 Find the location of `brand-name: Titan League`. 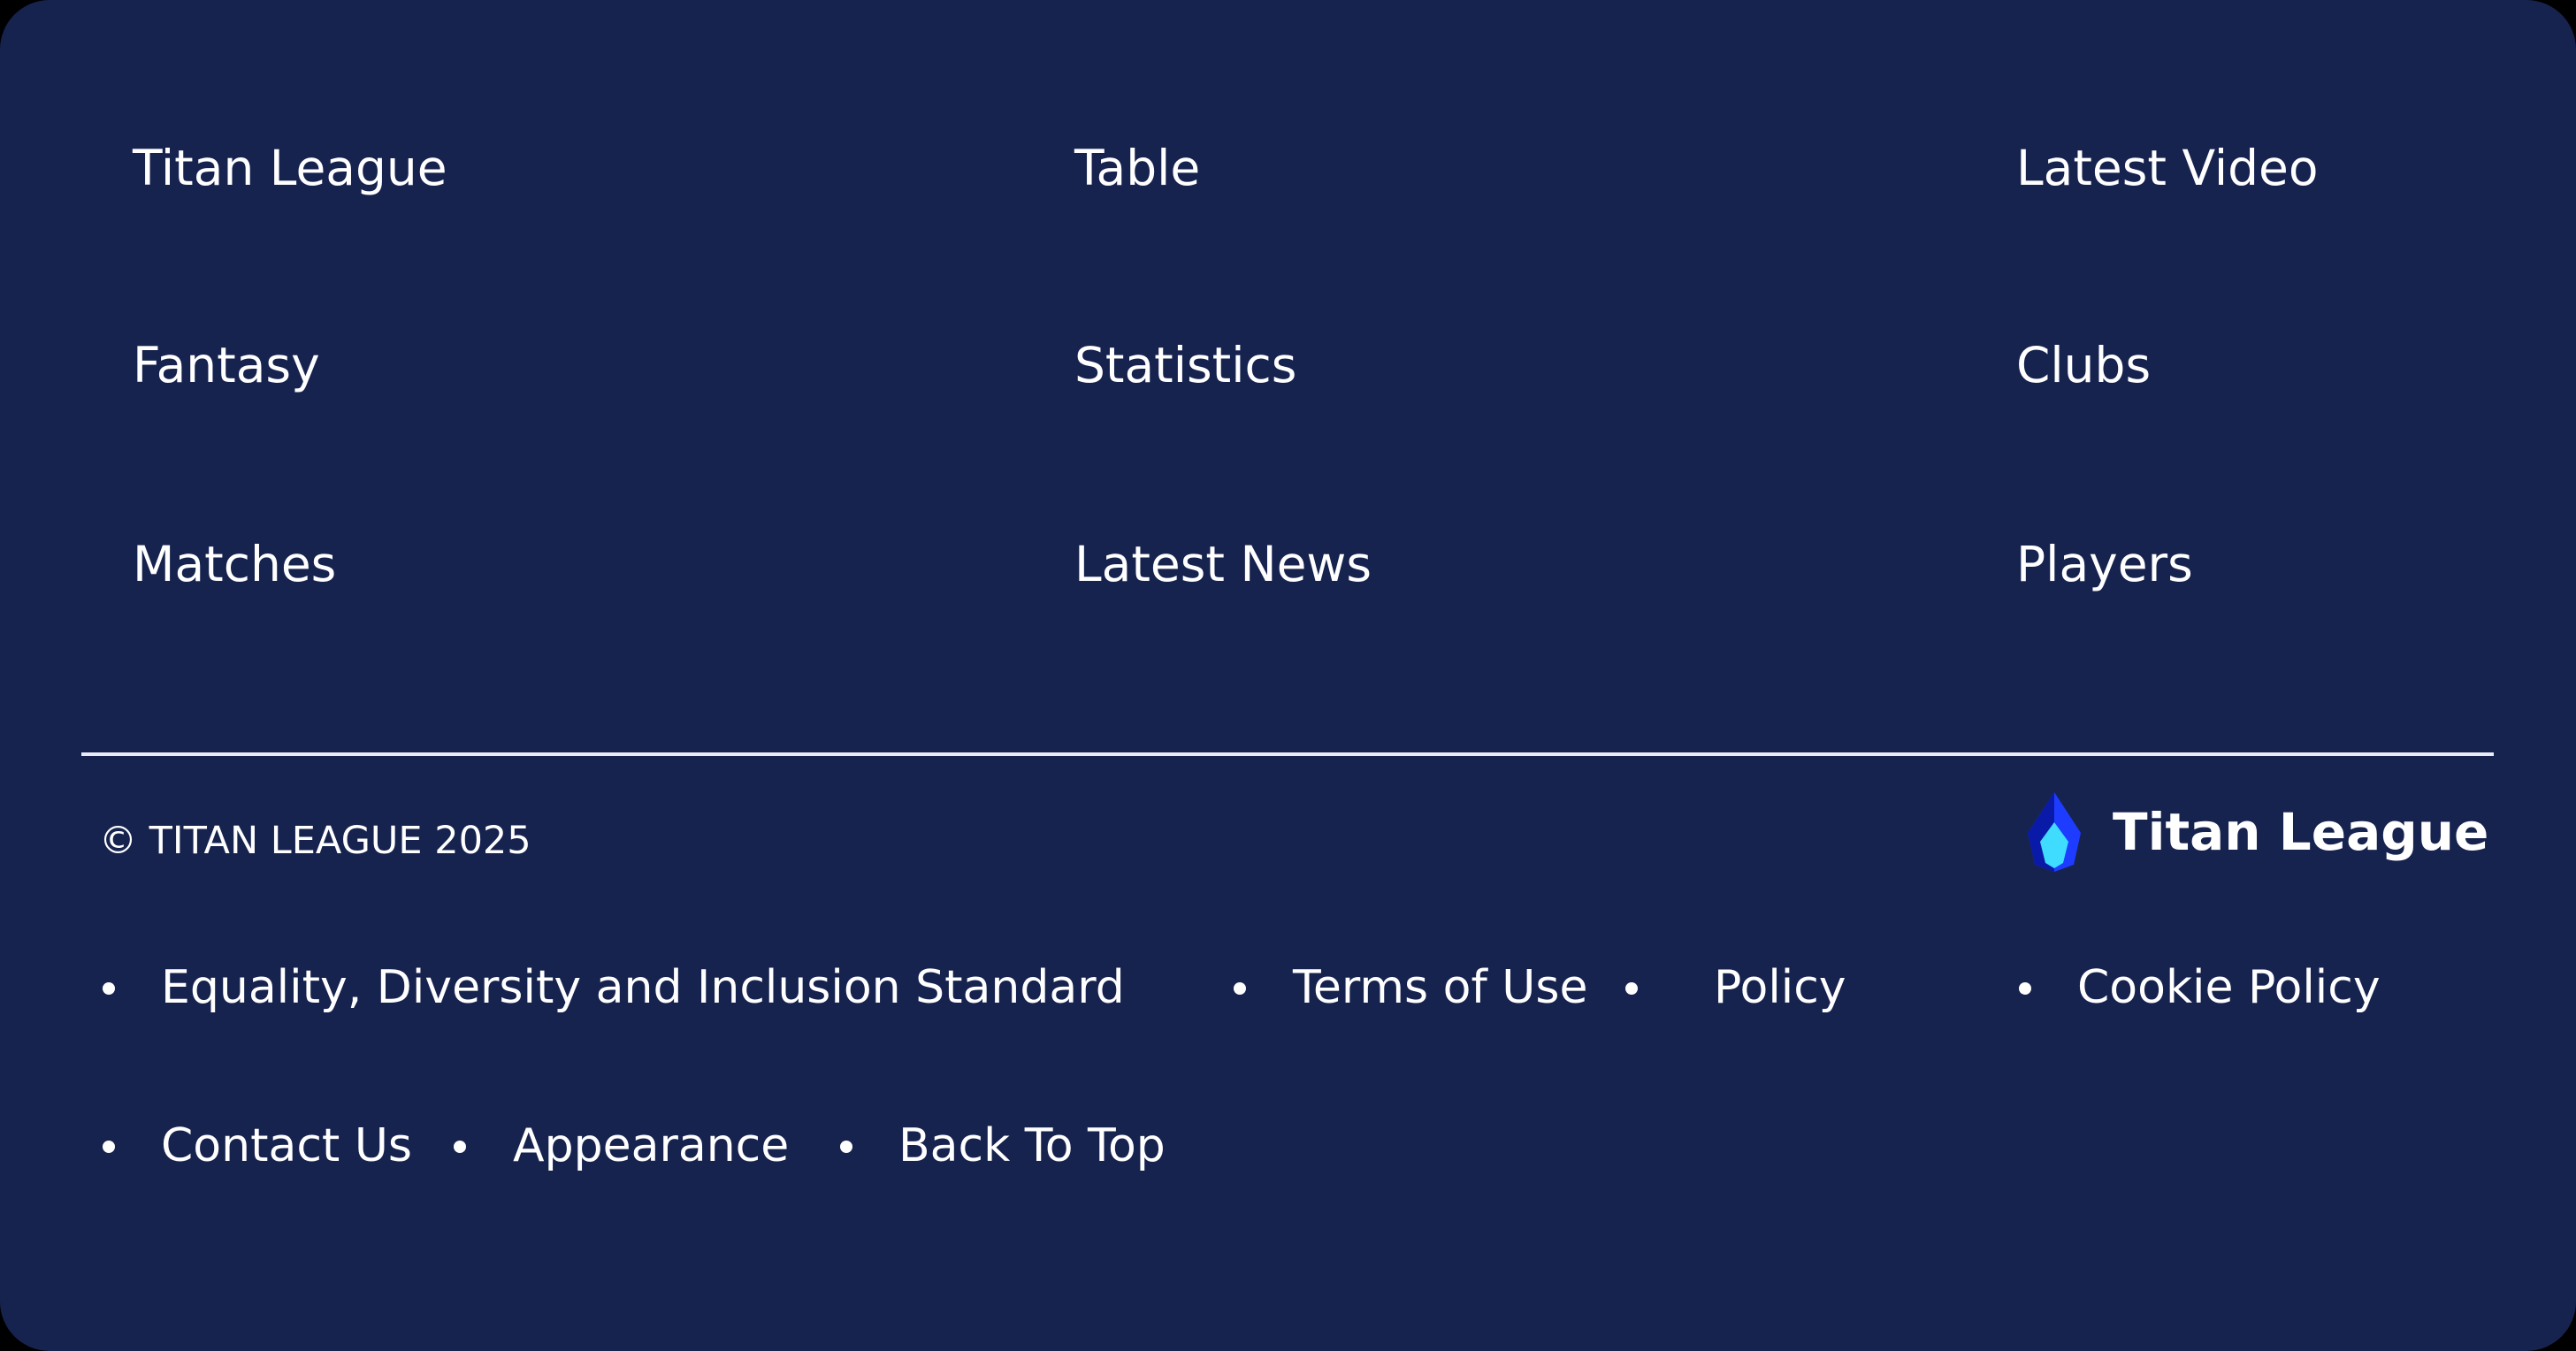

brand-name: Titan League is located at coordinates (2301, 832).